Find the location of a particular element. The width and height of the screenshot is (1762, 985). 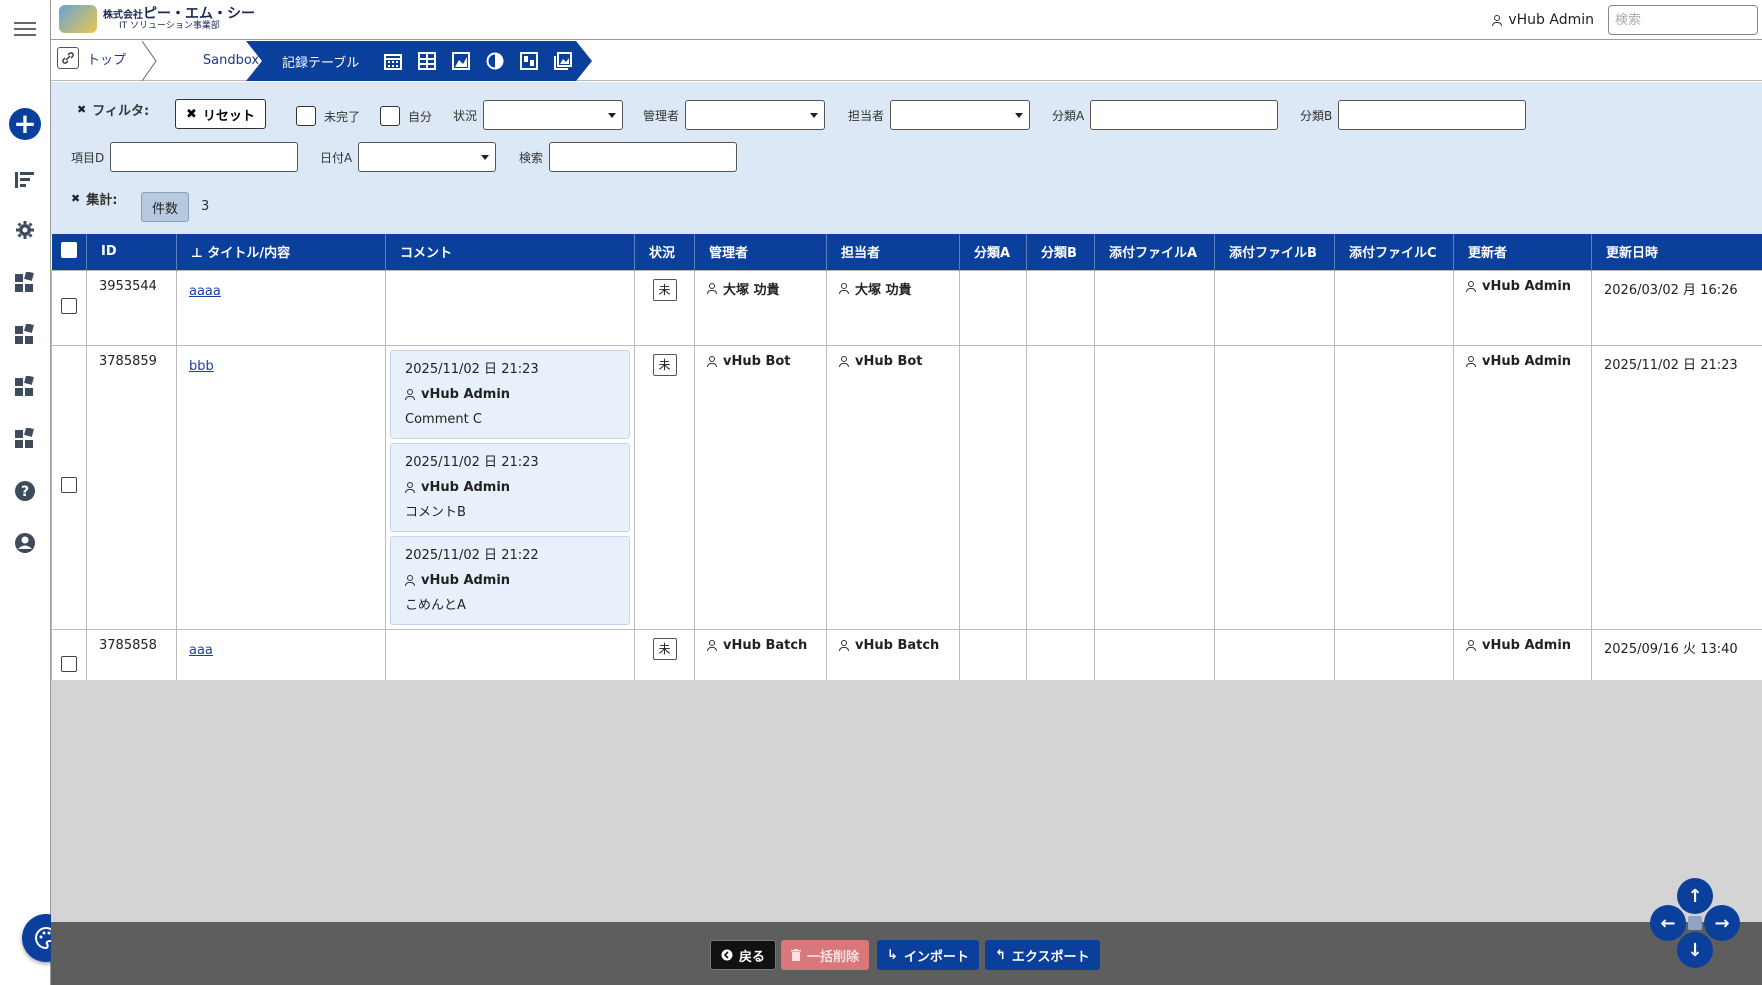

sort-icon is located at coordinates (25, 180).